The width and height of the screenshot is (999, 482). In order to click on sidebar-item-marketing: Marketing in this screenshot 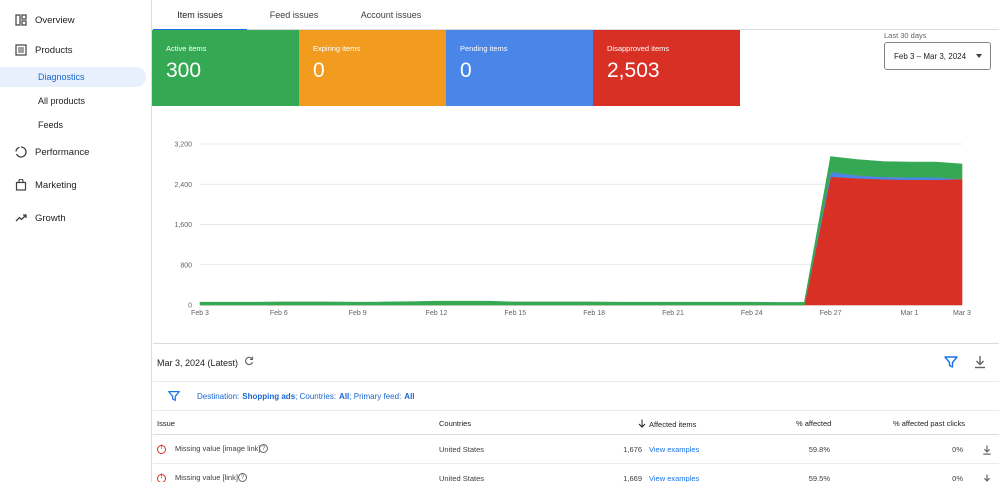, I will do `click(38, 185)`.